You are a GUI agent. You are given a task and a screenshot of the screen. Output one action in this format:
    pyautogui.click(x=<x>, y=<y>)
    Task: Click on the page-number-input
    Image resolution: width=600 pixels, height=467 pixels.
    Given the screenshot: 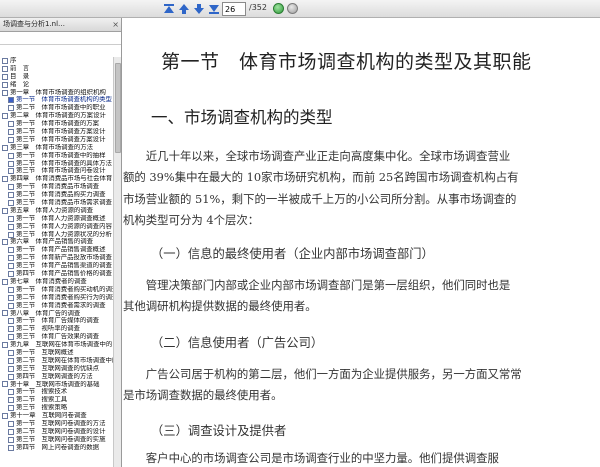 What is the action you would take?
    pyautogui.click(x=234, y=9)
    